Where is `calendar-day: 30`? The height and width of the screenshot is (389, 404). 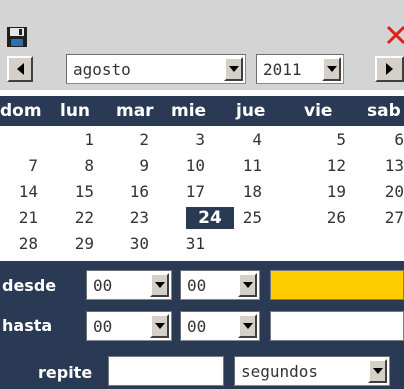
calendar-day: 30 is located at coordinates (130, 244).